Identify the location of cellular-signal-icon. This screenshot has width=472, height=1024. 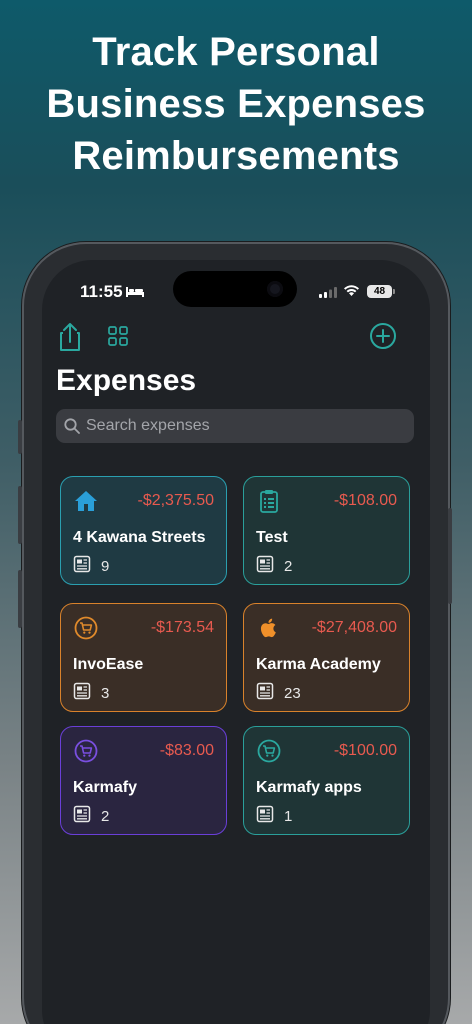
(328, 292).